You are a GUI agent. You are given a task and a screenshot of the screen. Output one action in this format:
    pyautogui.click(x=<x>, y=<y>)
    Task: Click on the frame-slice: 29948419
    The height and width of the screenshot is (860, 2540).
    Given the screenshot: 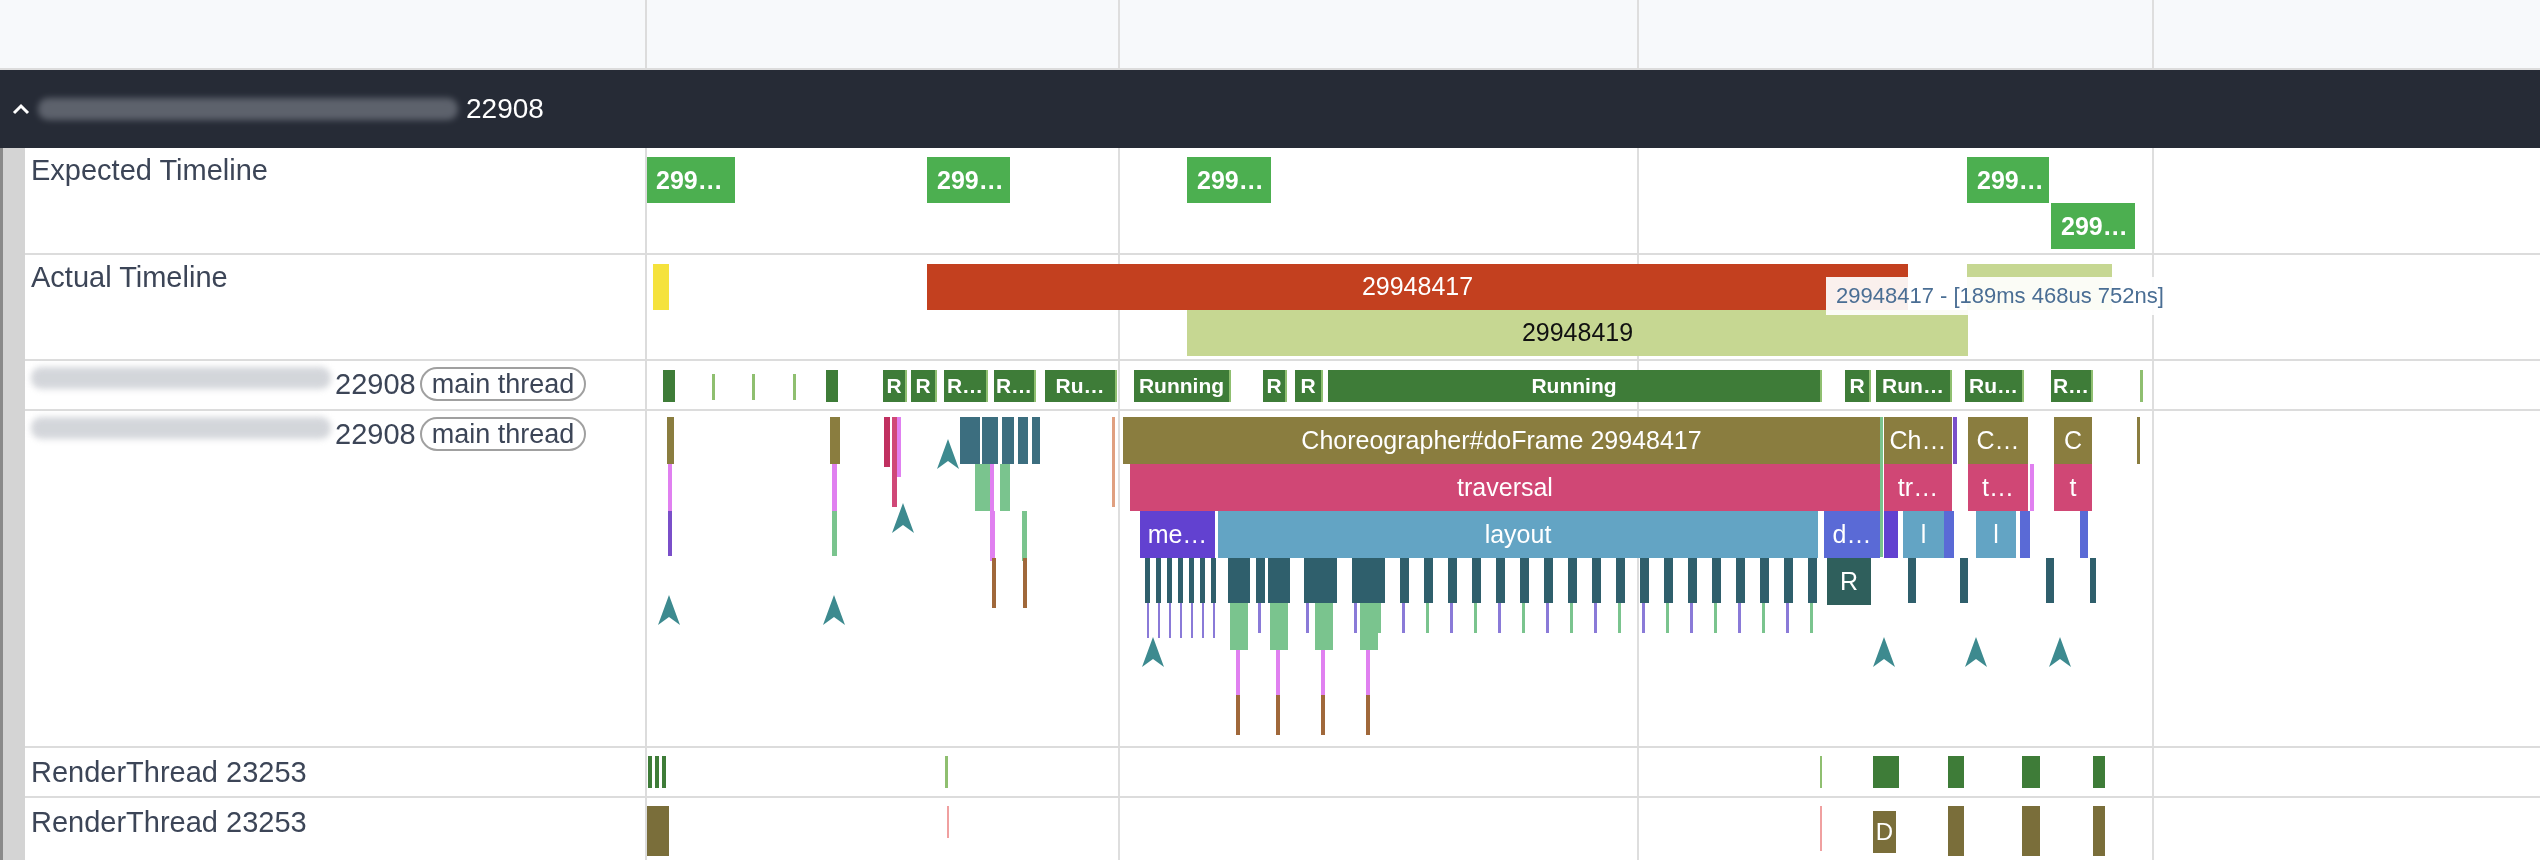 What is the action you would take?
    pyautogui.click(x=1577, y=332)
    